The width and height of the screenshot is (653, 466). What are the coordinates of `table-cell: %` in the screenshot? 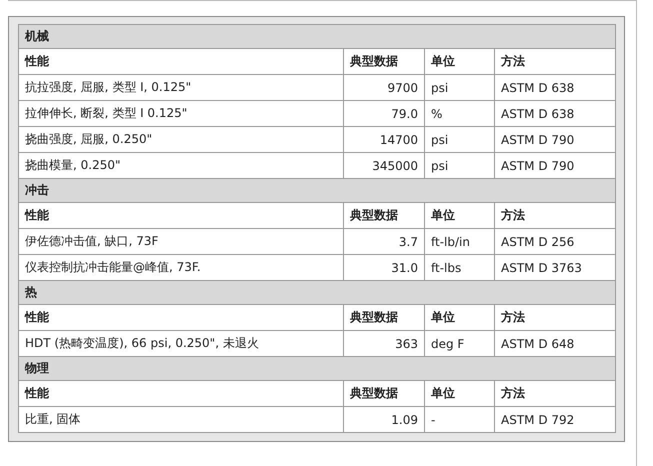 It's located at (459, 113).